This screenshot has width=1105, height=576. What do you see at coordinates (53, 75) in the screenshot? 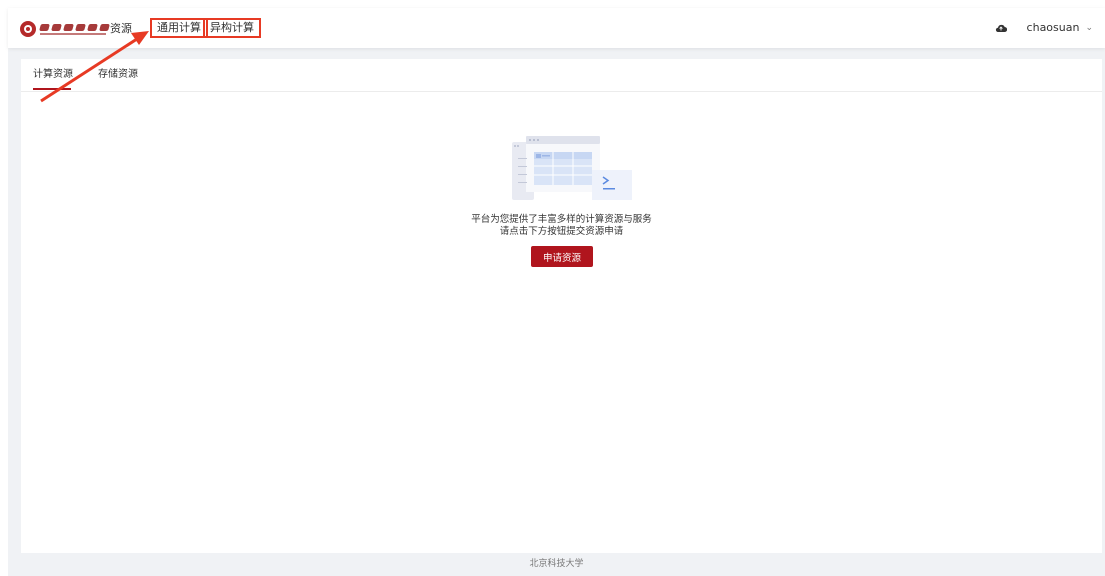
I see `tab-compute-resources: 计算资源` at bounding box center [53, 75].